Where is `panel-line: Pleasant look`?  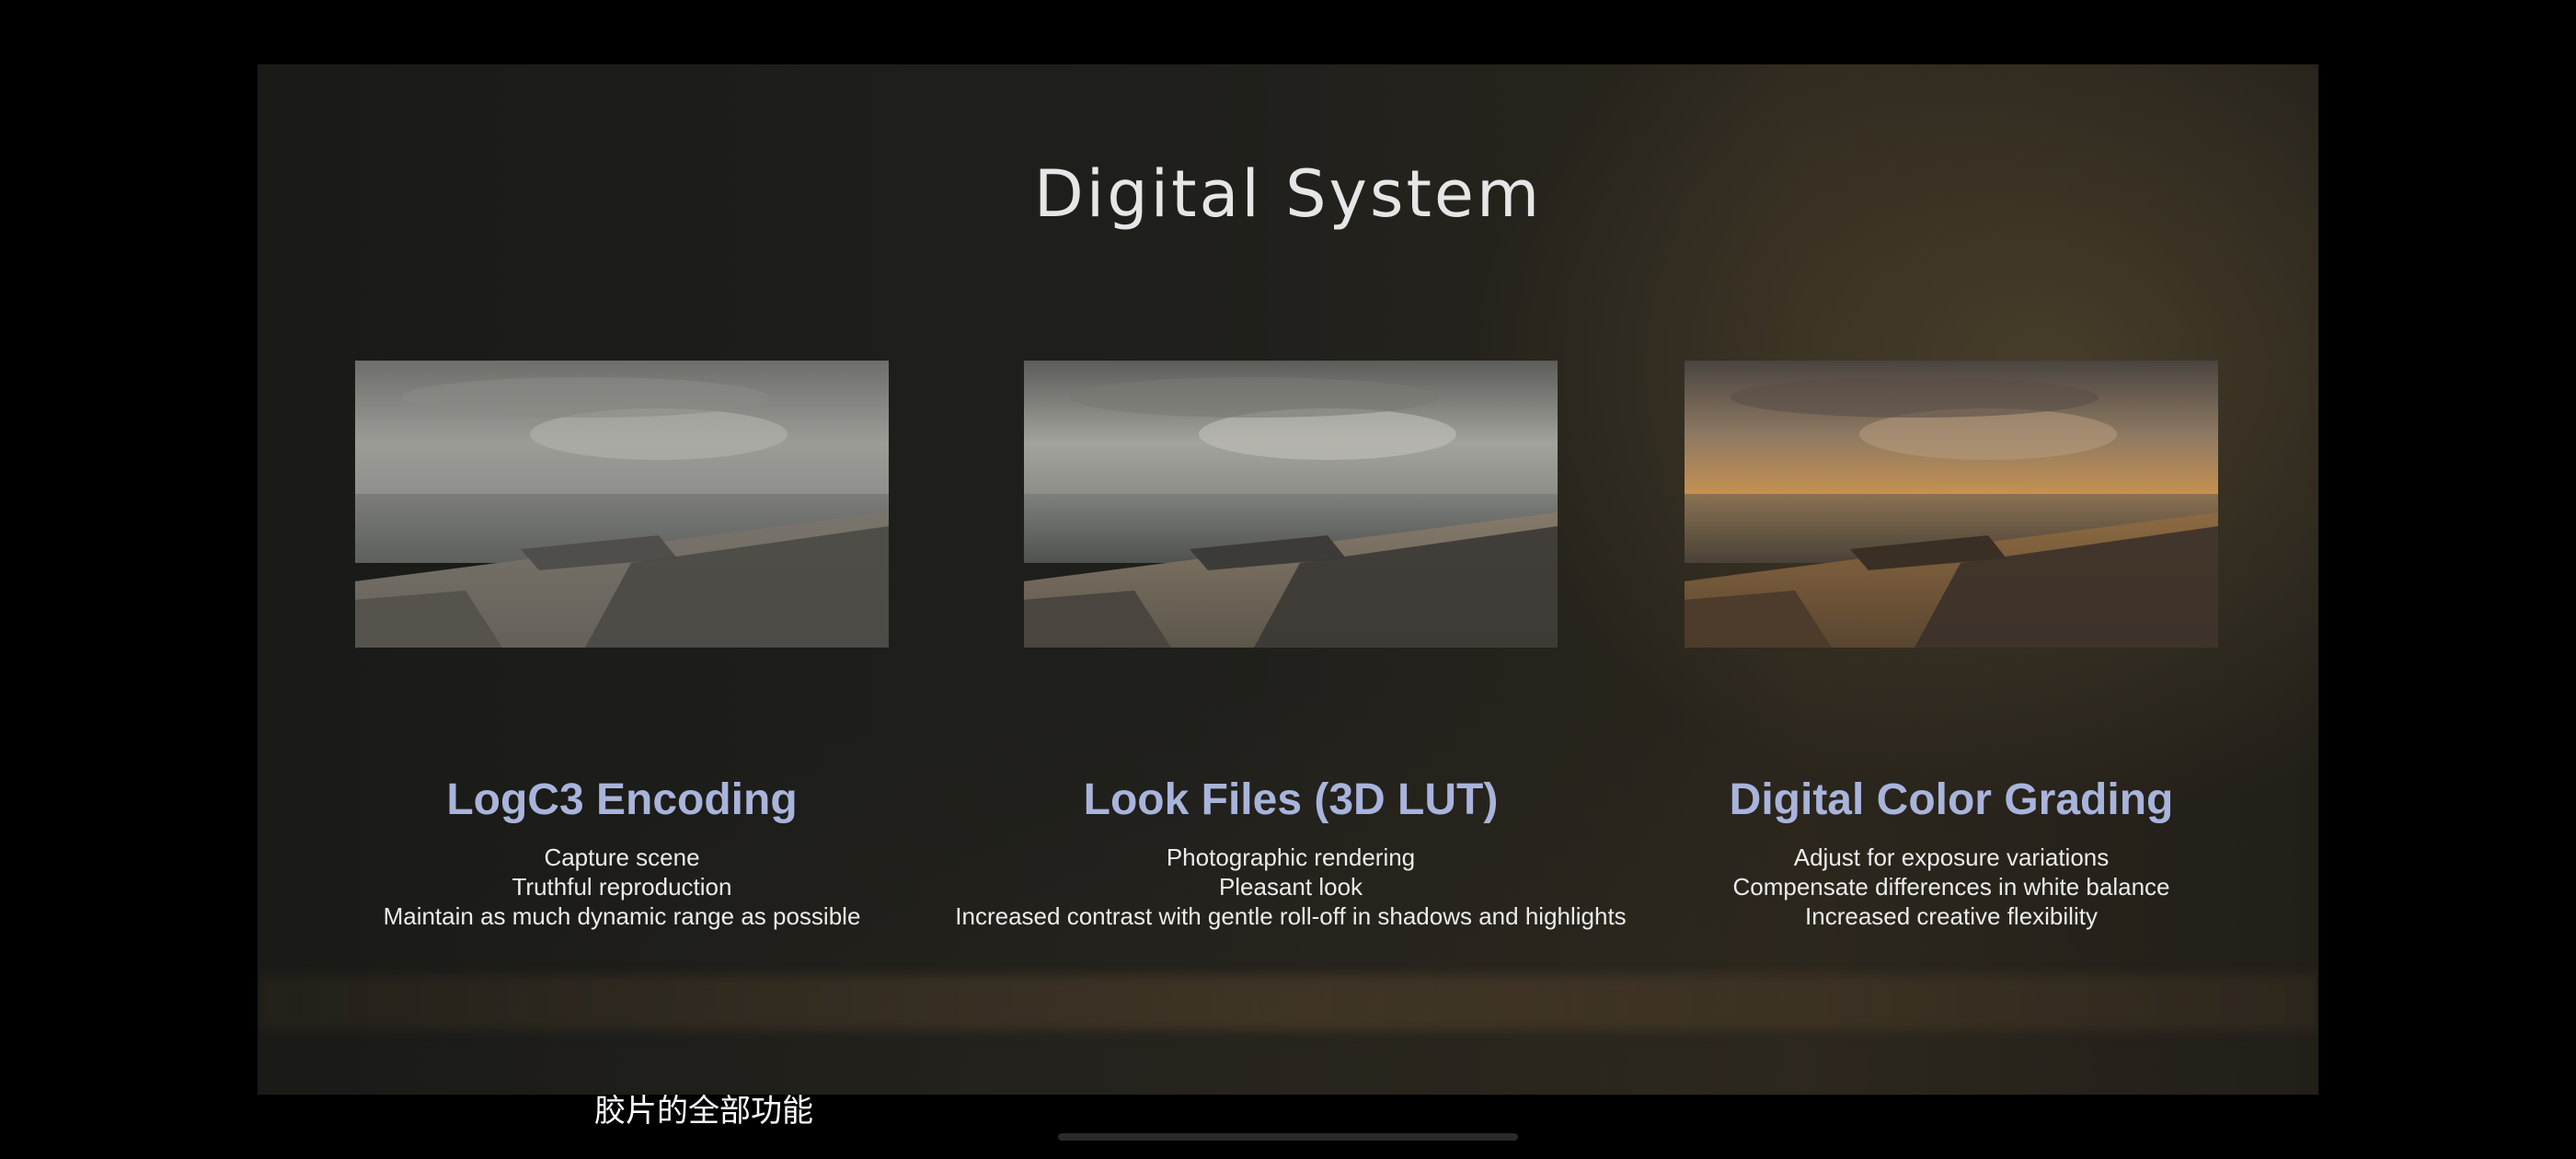
panel-line: Pleasant look is located at coordinates (1290, 887).